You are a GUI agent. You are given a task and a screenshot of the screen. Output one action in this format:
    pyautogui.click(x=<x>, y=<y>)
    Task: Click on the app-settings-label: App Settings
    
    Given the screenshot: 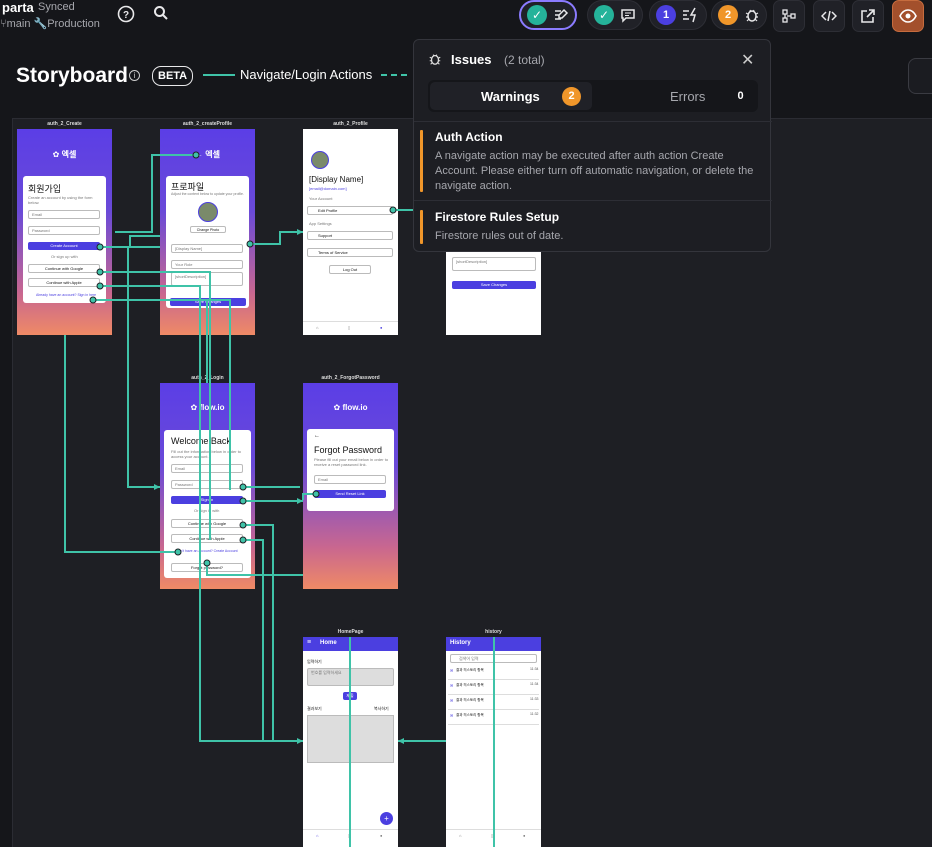 What is the action you would take?
    pyautogui.click(x=320, y=223)
    